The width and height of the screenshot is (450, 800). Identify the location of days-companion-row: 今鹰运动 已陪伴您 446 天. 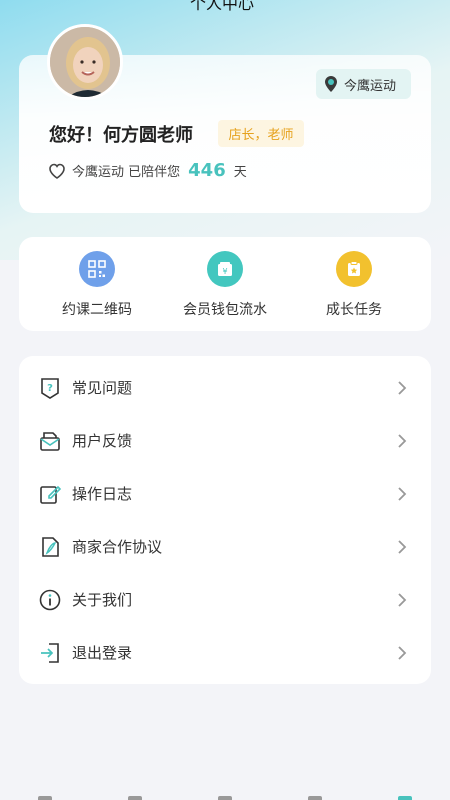
(147, 170).